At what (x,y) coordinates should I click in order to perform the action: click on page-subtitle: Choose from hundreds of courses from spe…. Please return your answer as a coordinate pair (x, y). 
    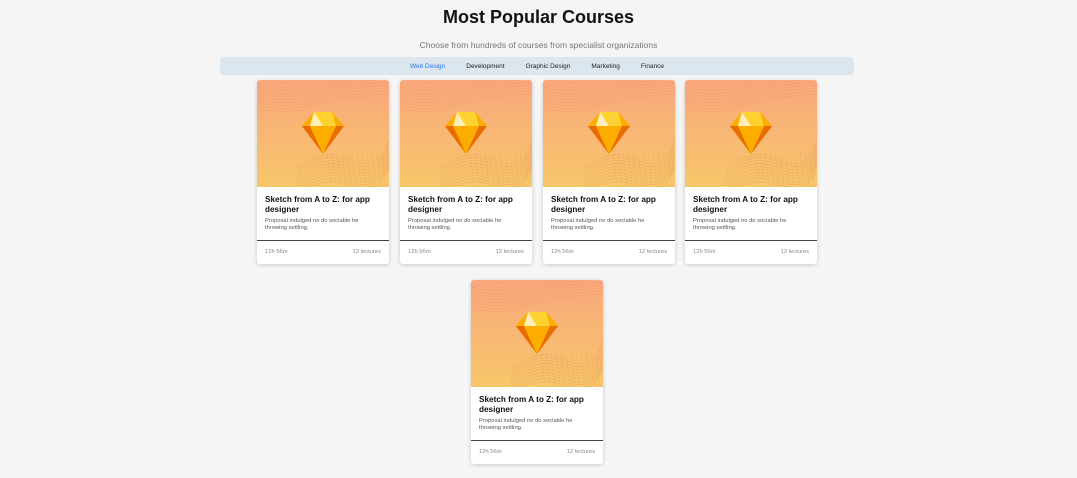
    Looking at the image, I should click on (538, 45).